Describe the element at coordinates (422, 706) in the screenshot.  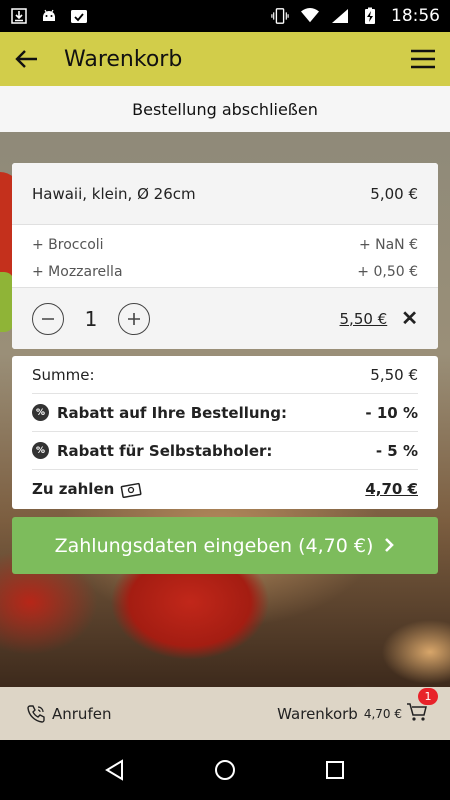
I see `shopping-cart-icon: 1` at that location.